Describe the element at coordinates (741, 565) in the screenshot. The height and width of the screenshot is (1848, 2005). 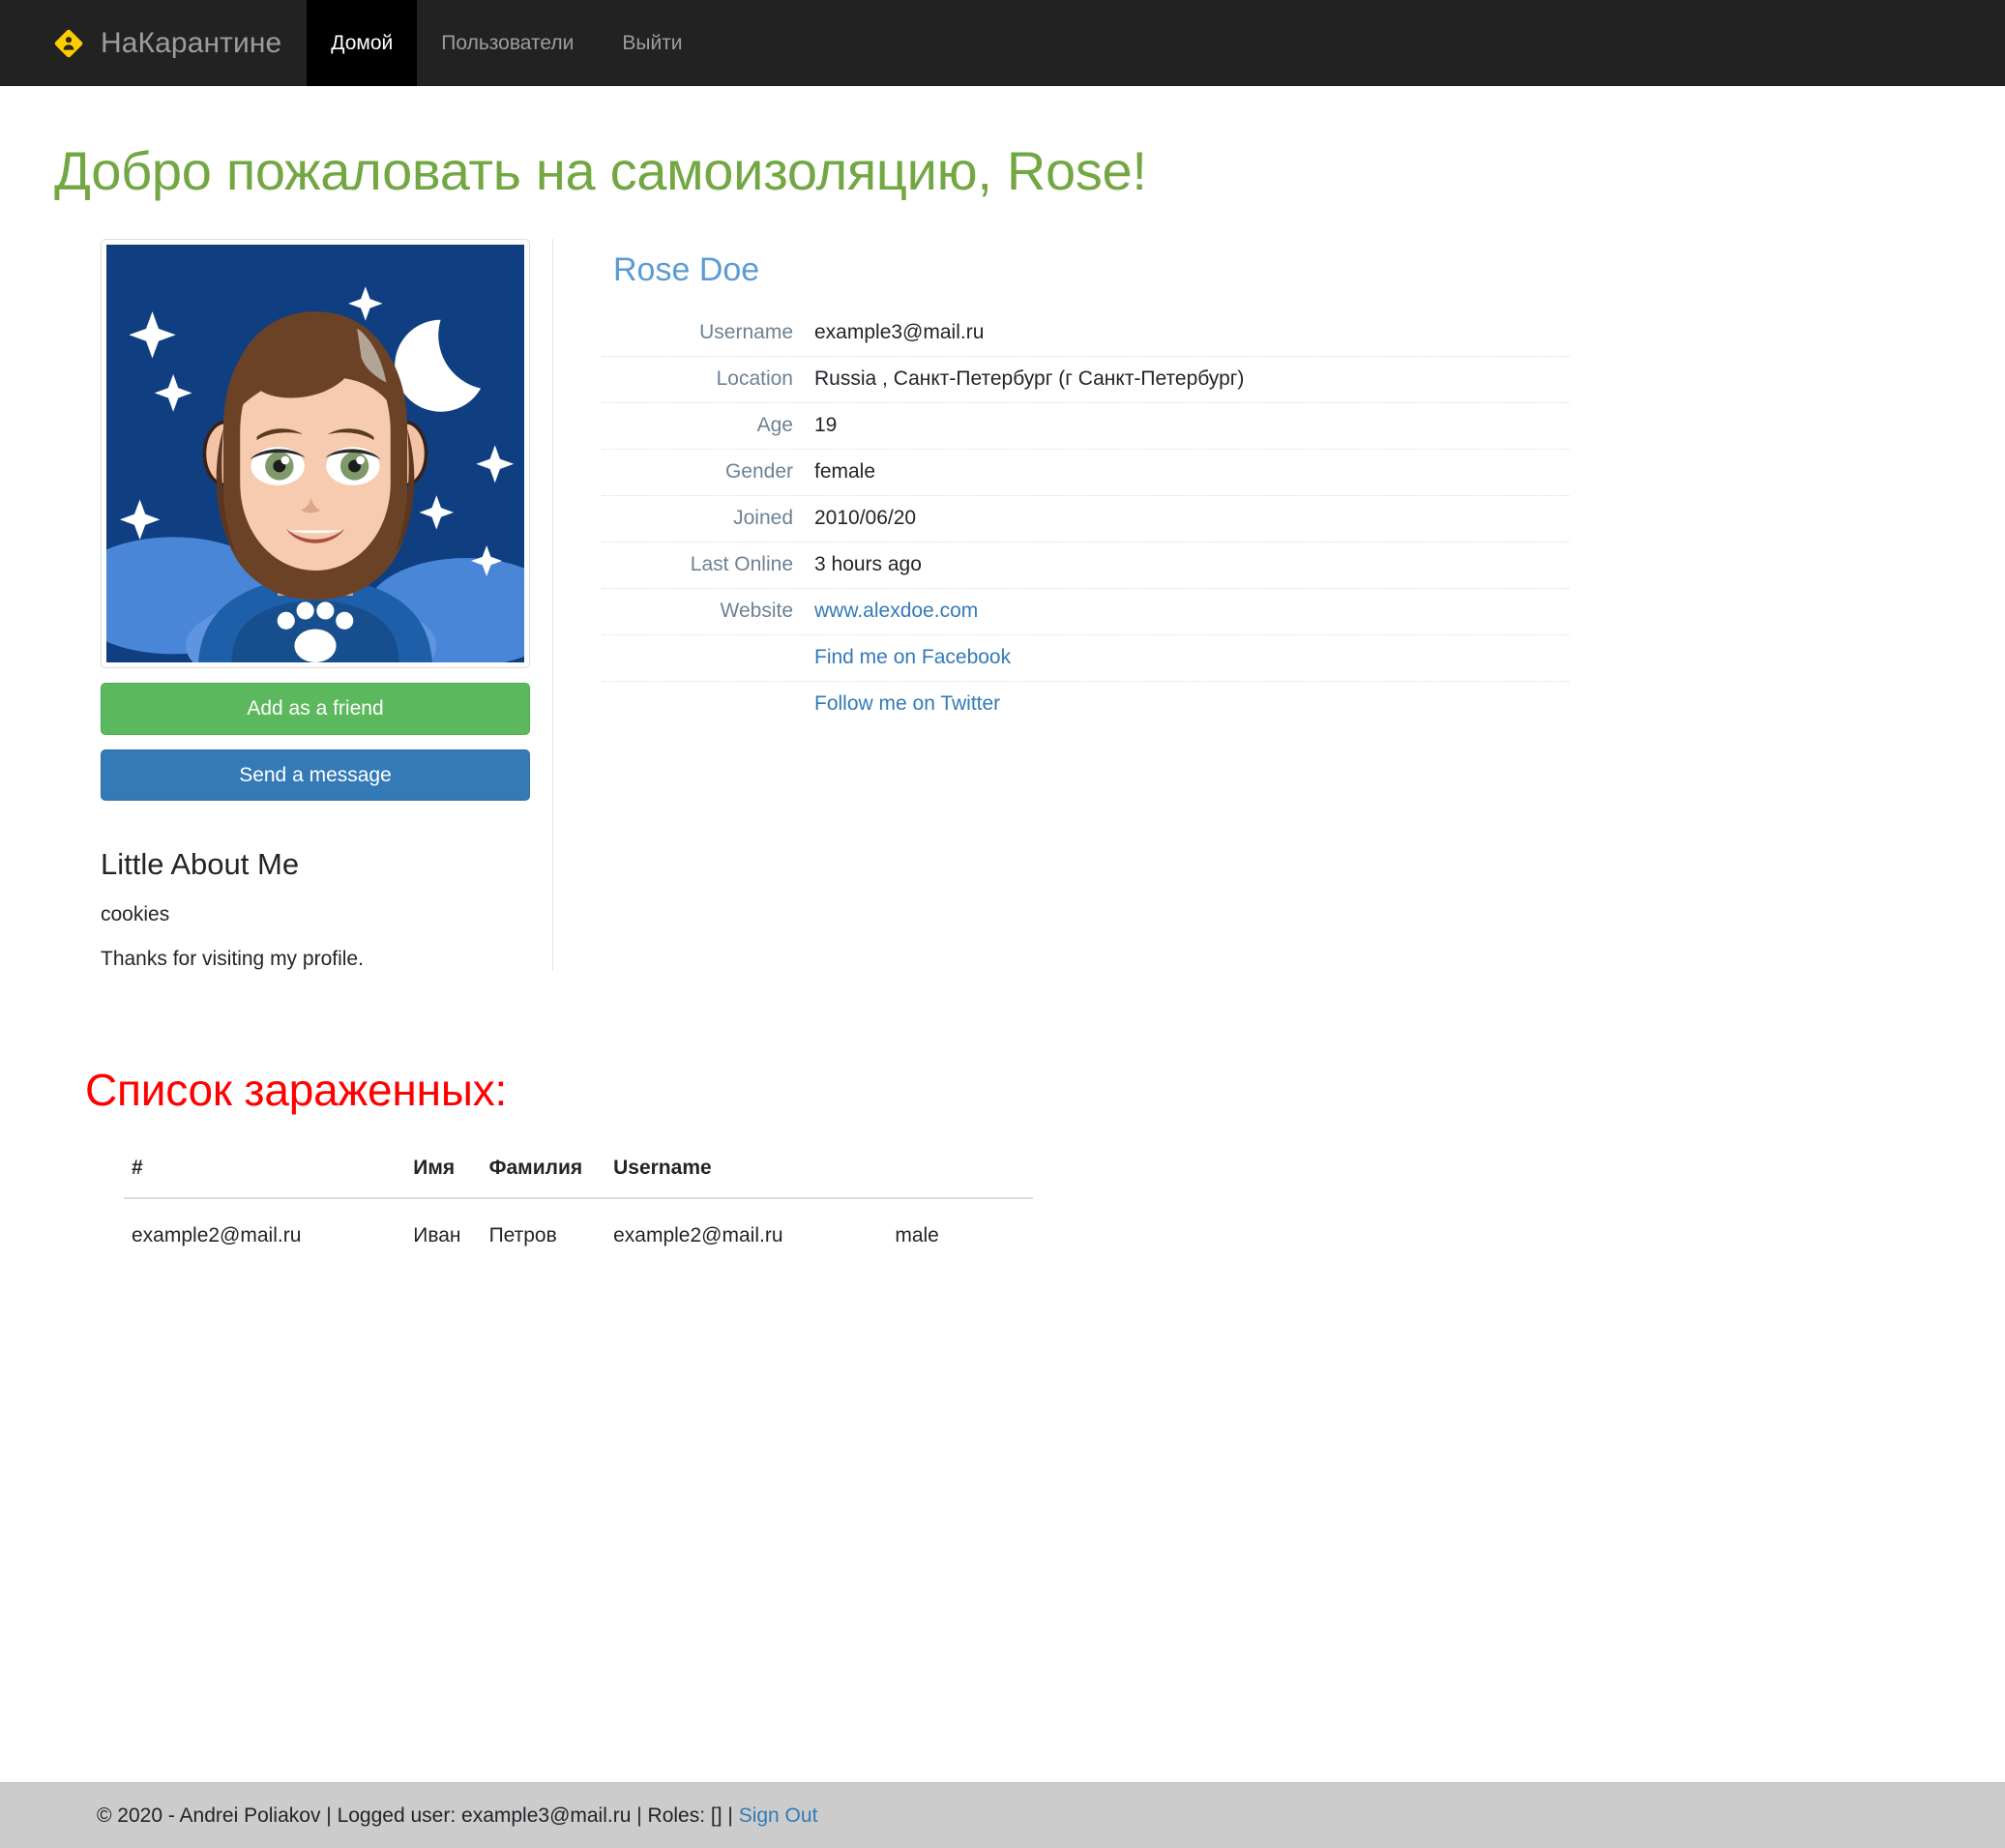
I see `detail-term: Last Online` at that location.